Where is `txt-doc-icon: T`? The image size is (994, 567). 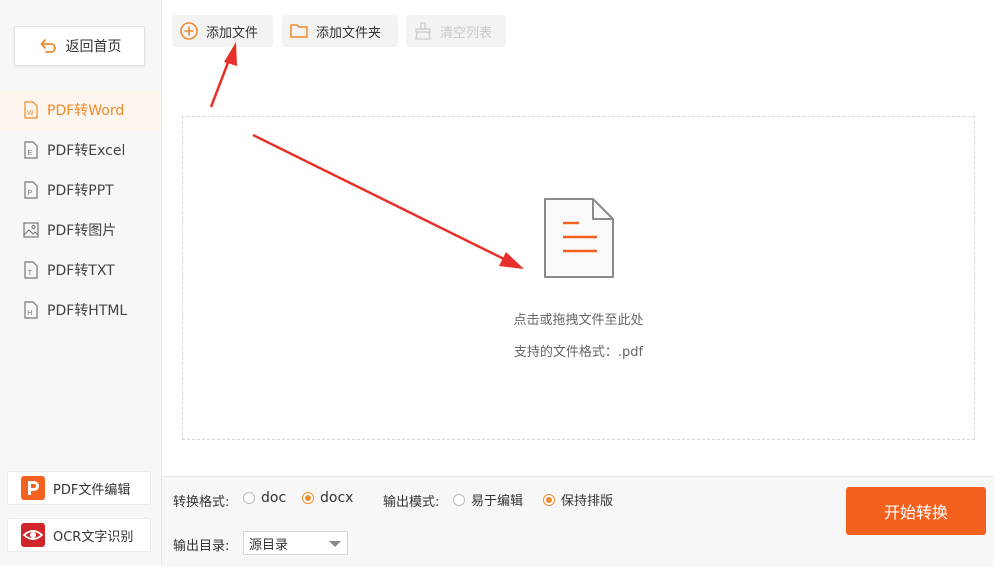
txt-doc-icon: T is located at coordinates (31, 270).